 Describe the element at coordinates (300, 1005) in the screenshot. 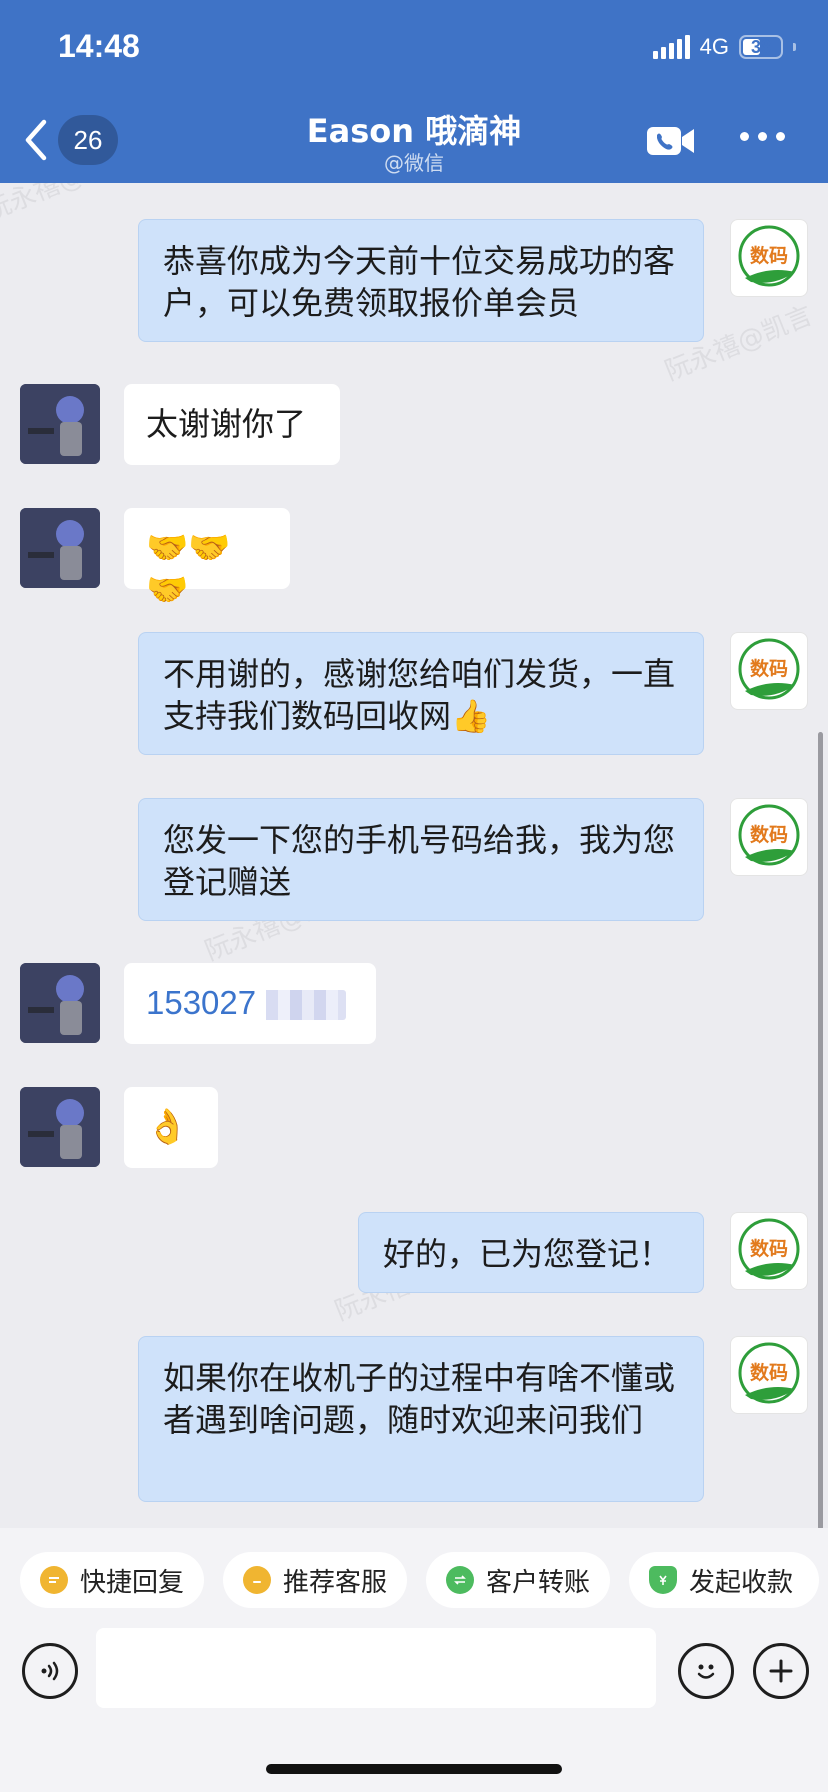

I see `redacted-pixelation` at that location.